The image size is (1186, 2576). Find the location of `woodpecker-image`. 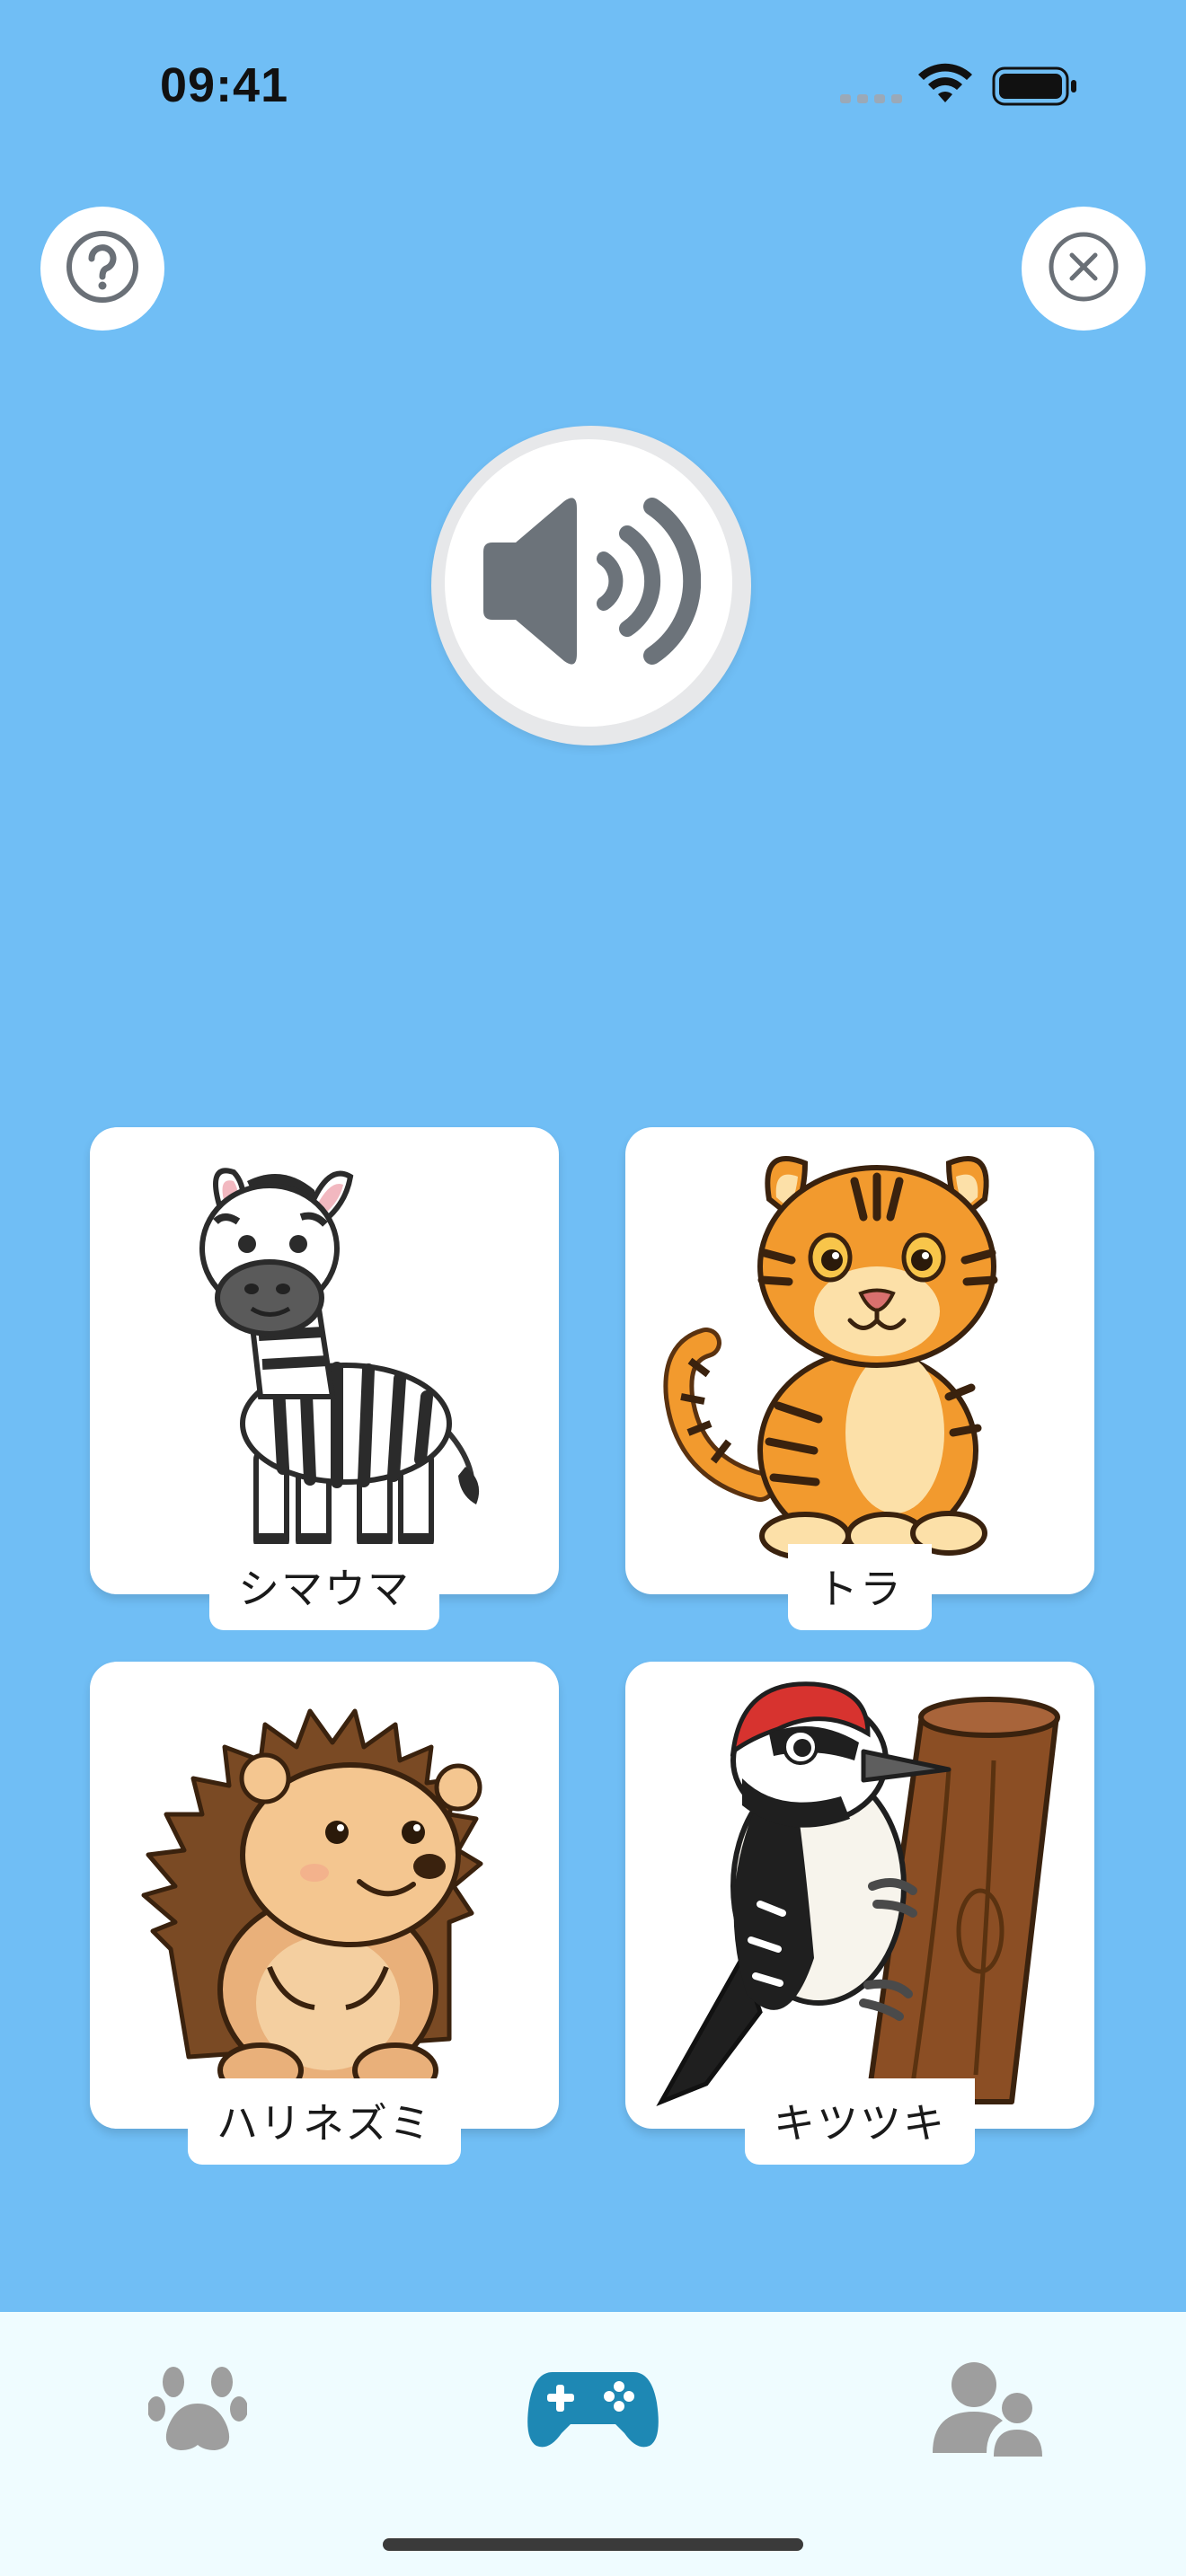

woodpecker-image is located at coordinates (858, 1894).